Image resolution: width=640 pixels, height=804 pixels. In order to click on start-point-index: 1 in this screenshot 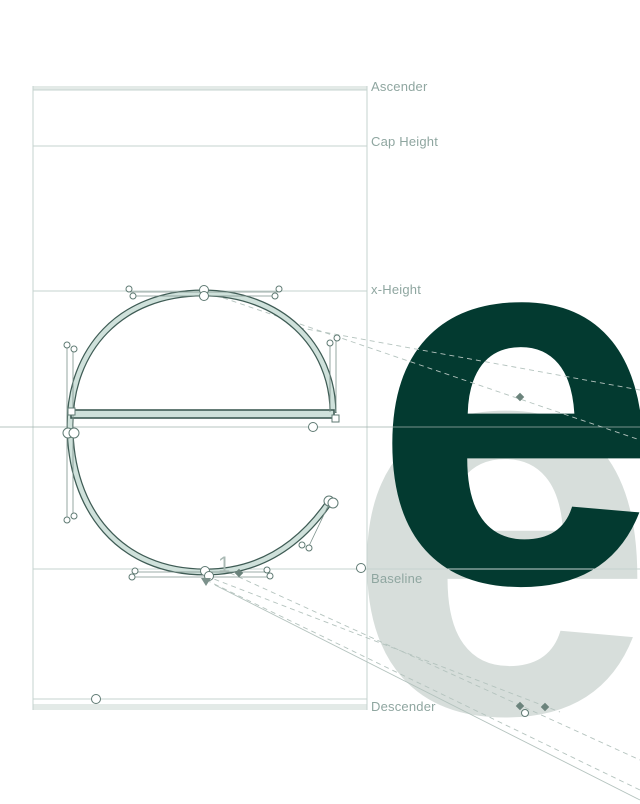, I will do `click(224, 564)`.